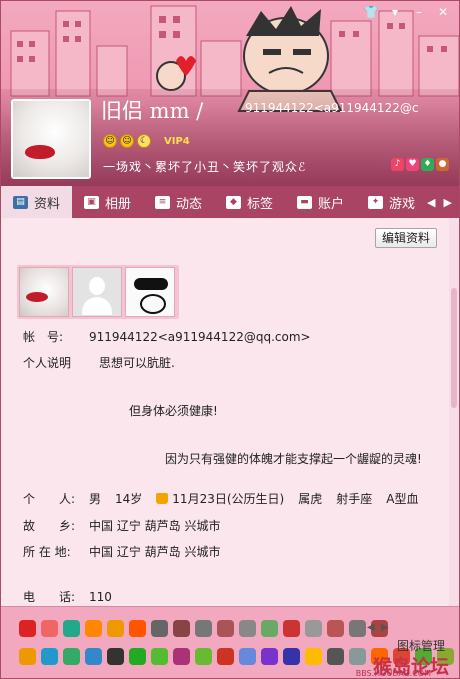  I want to click on tab-games: ✦ 游戏, so click(391, 202).